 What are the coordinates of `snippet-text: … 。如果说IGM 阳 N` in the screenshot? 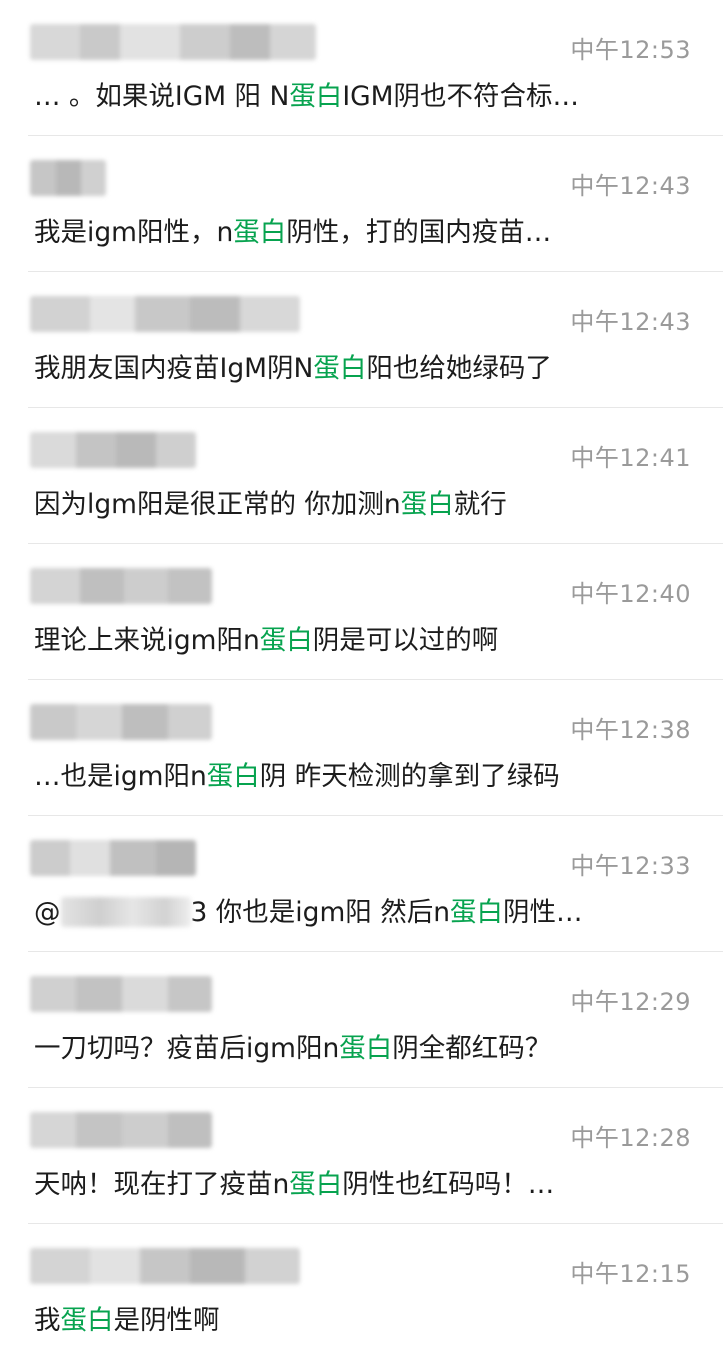 It's located at (162, 96).